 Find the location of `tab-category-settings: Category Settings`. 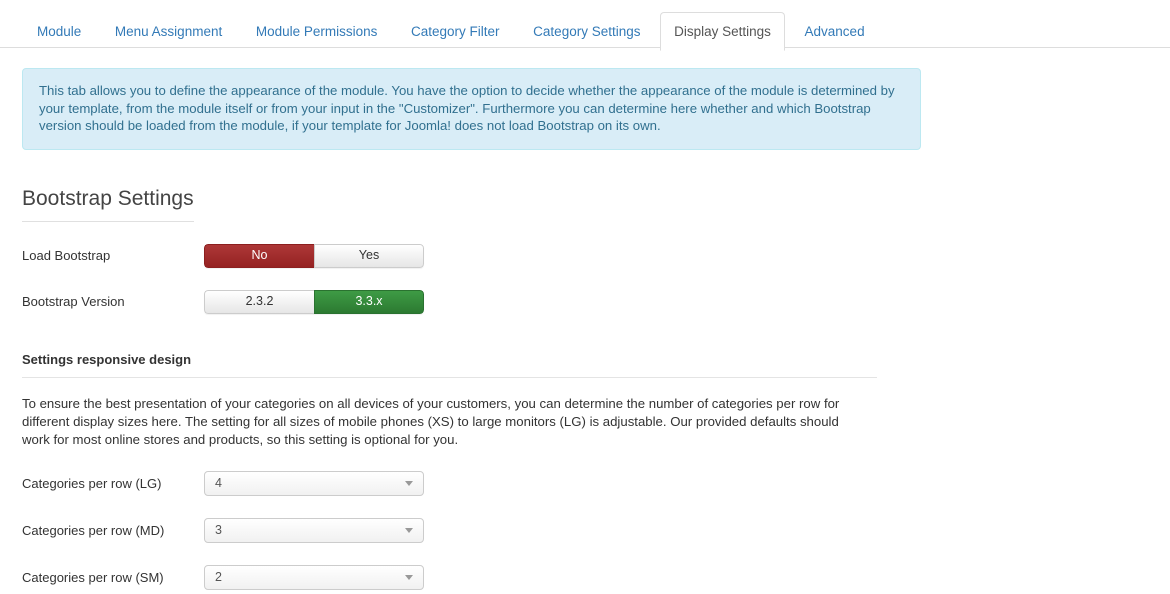

tab-category-settings: Category Settings is located at coordinates (586, 31).